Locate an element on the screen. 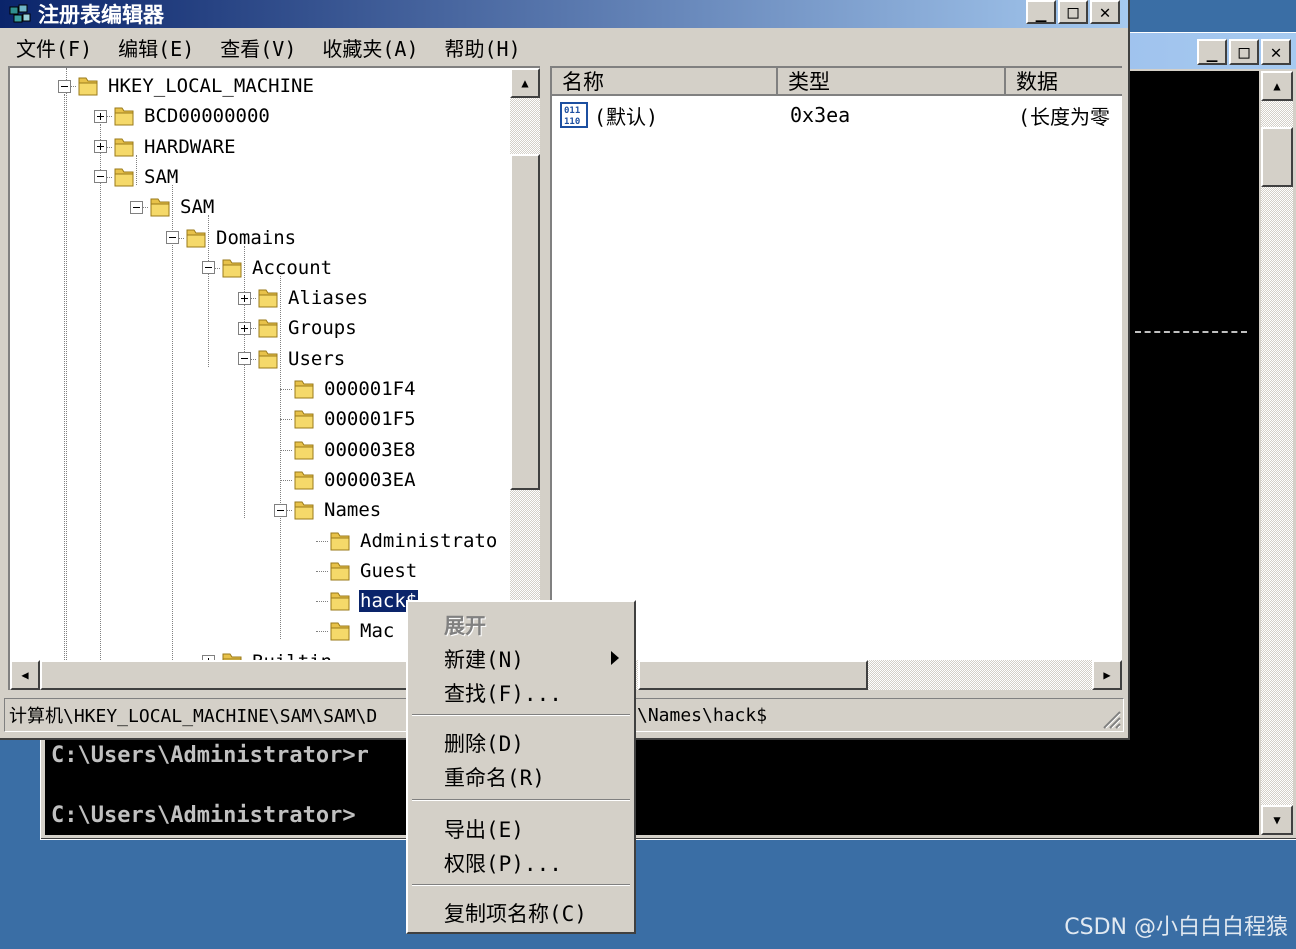  tree-node: HARDWARE is located at coordinates (165, 147).